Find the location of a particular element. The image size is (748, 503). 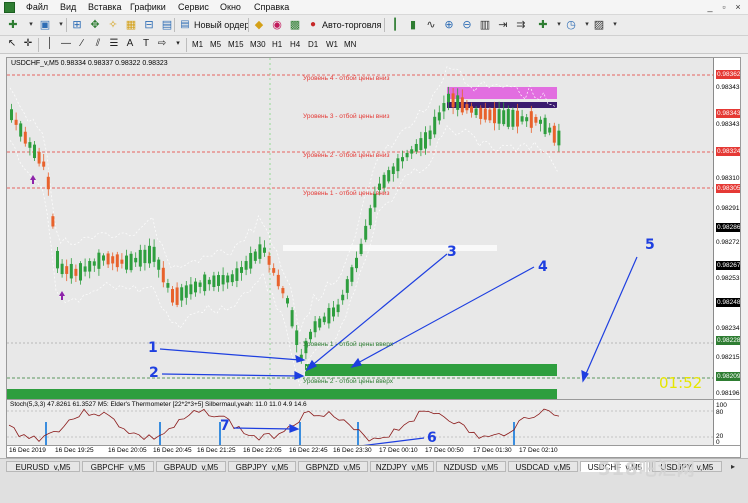

timeframe-h4: H4 is located at coordinates (295, 45).